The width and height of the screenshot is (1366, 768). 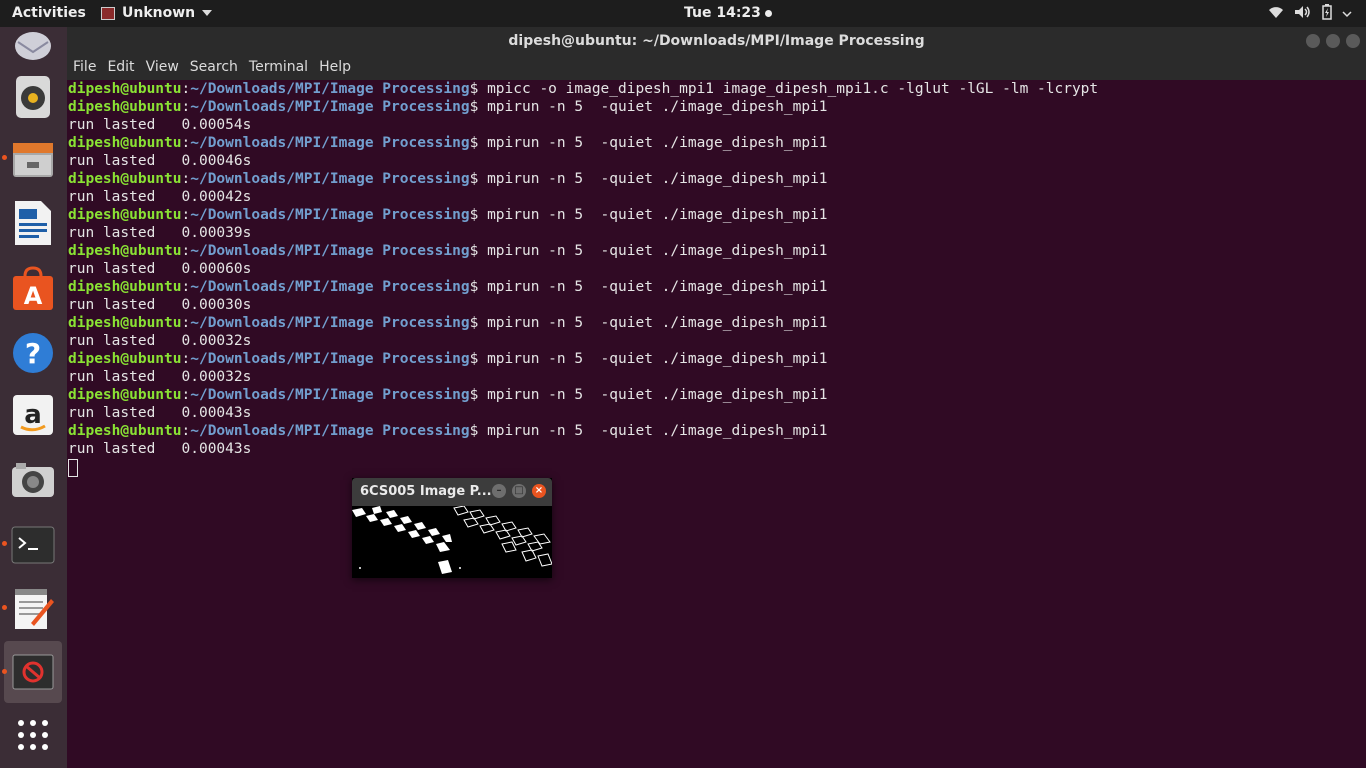 What do you see at coordinates (207, 13) in the screenshot?
I see `chevron-down-icon` at bounding box center [207, 13].